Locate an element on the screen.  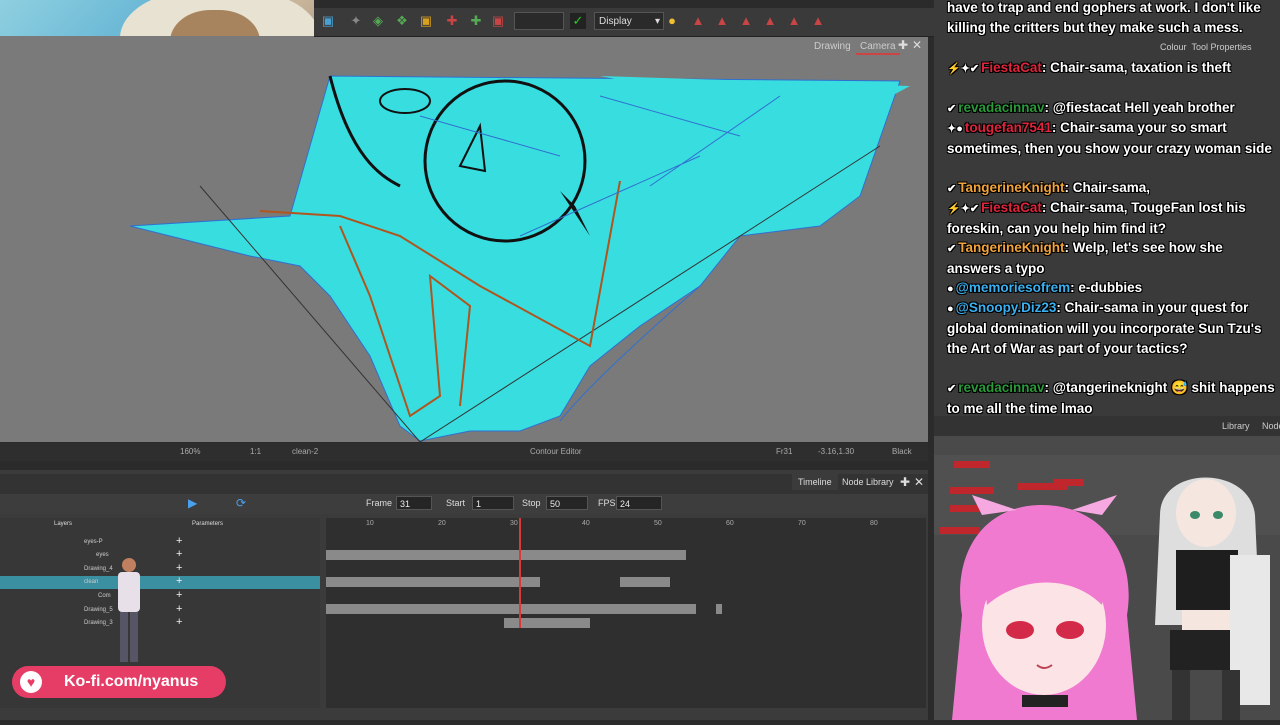
ruler-tick: 60 is located at coordinates (730, 523).